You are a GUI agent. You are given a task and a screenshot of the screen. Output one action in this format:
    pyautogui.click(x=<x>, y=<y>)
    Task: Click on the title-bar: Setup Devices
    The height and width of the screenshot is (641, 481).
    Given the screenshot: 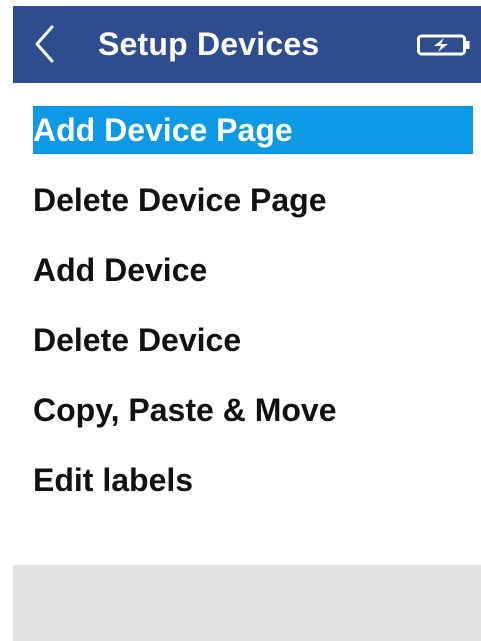 What is the action you would take?
    pyautogui.click(x=247, y=44)
    